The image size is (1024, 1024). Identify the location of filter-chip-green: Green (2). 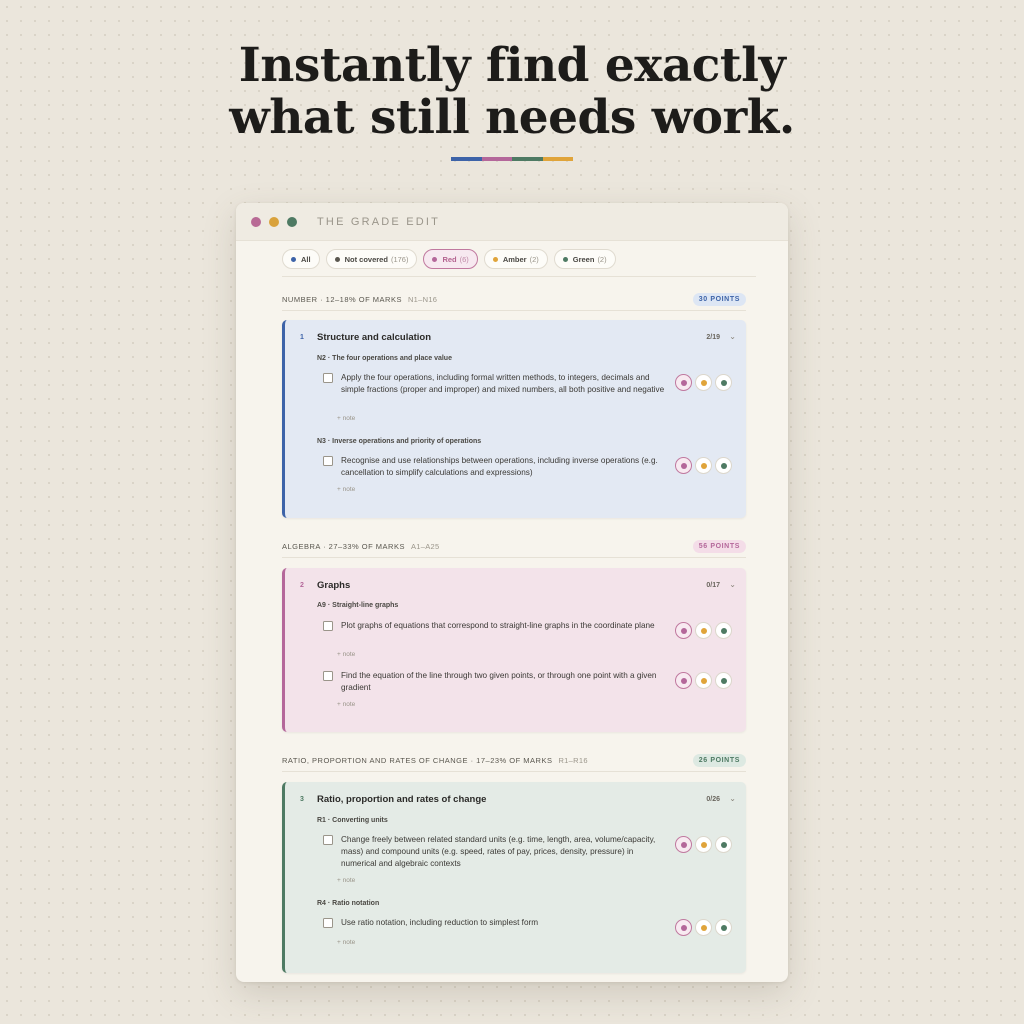
(584, 259).